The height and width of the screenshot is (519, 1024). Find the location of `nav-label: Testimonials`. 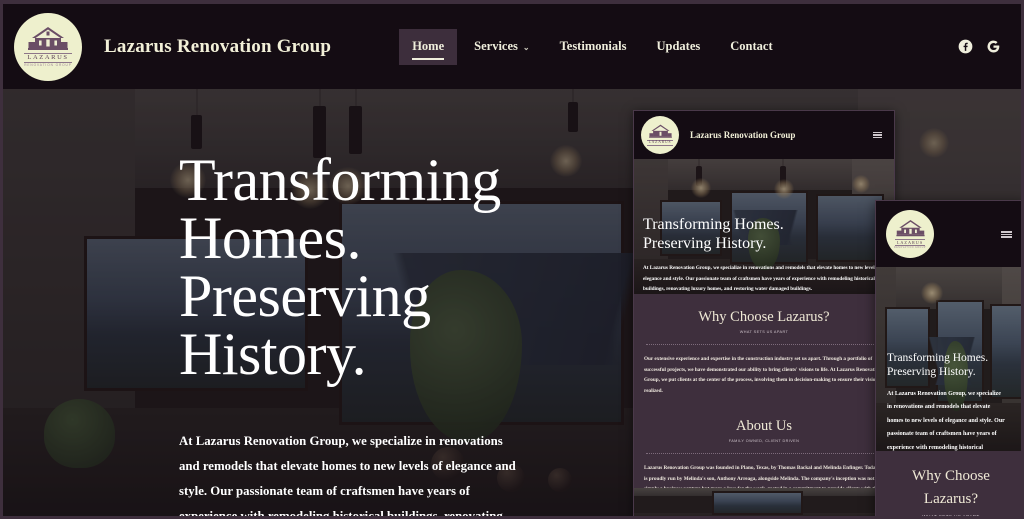

nav-label: Testimonials is located at coordinates (593, 45).